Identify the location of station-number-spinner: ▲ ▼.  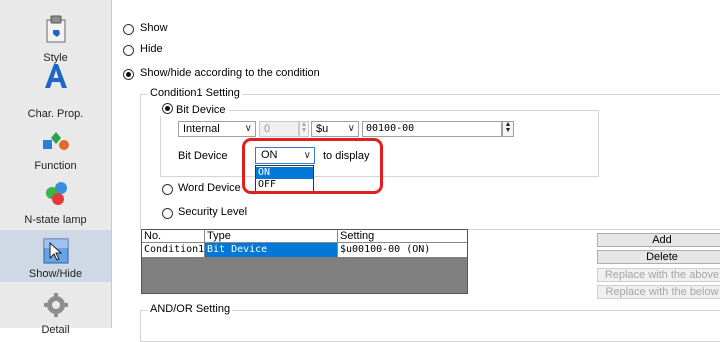
(304, 129).